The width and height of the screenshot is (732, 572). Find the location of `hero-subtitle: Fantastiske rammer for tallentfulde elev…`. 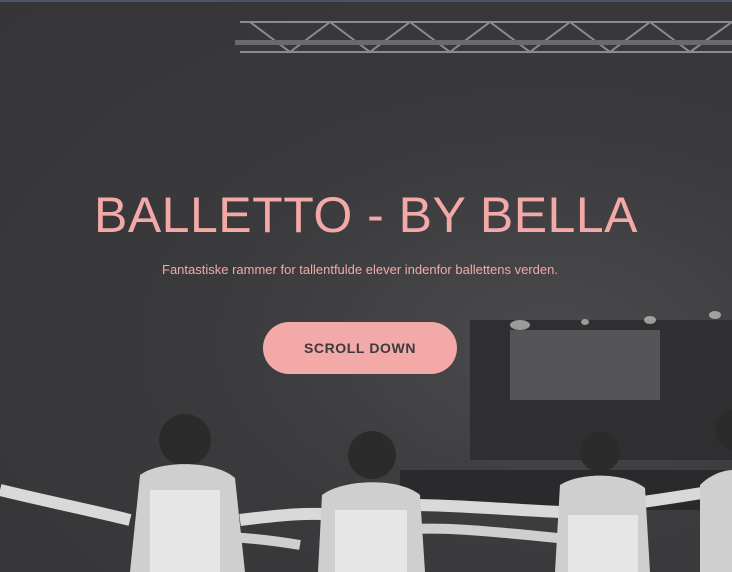

hero-subtitle: Fantastiske rammer for tallentfulde elev… is located at coordinates (360, 269).